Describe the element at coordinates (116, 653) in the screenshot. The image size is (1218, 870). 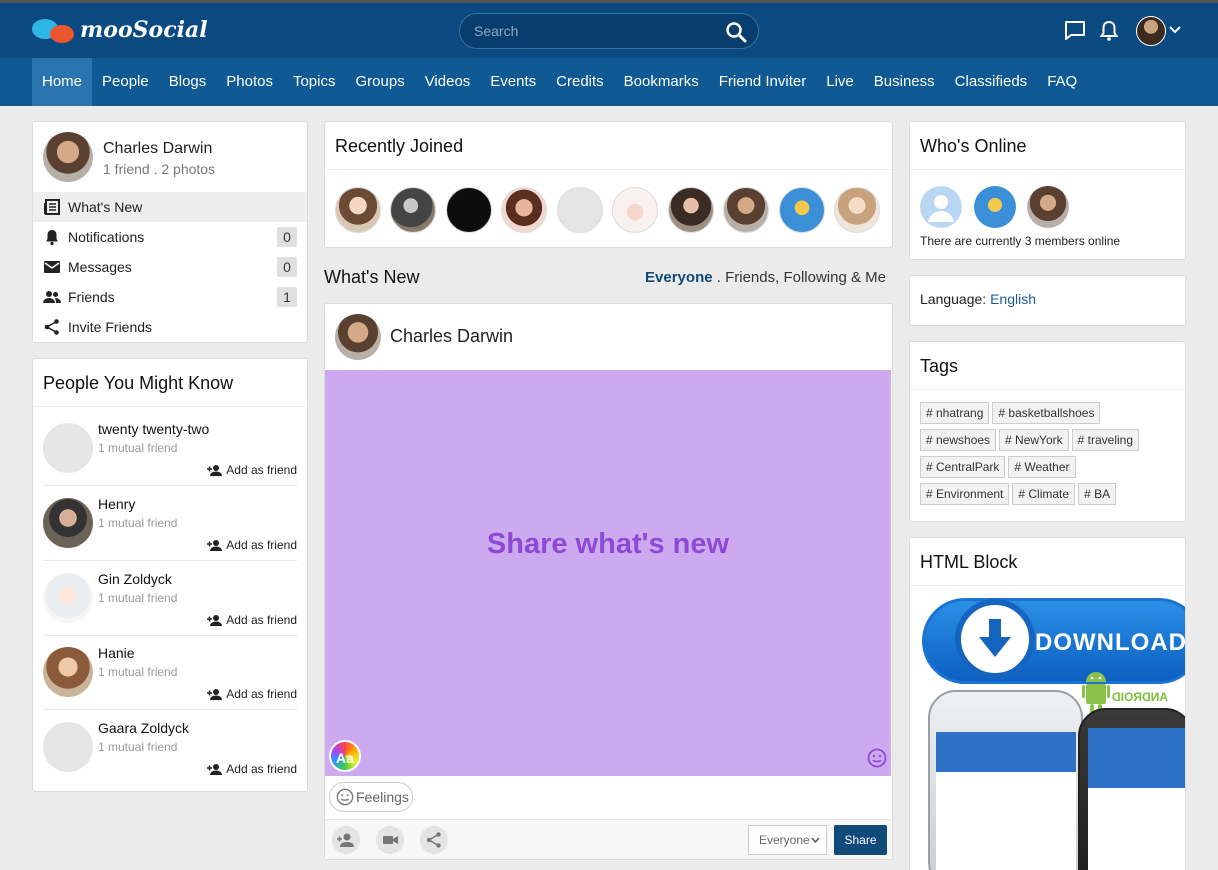
I see `person-name: Hanie` at that location.